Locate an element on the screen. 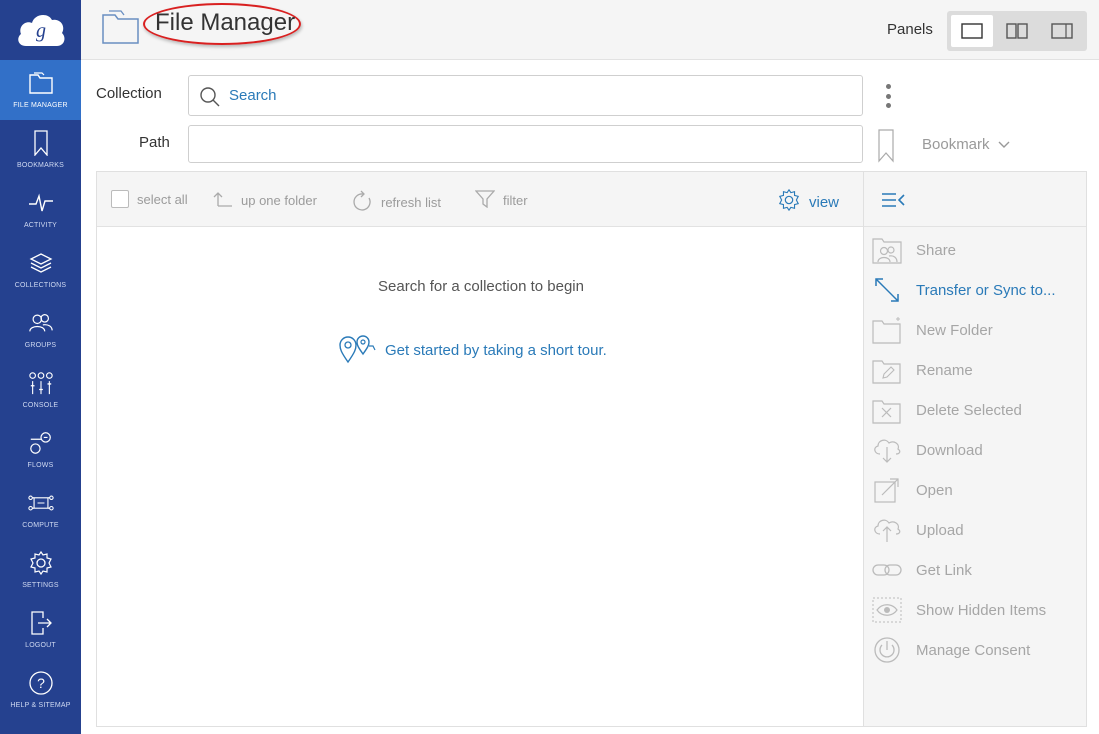 The image size is (1099, 734). bookmark-label: Bookmark is located at coordinates (956, 144).